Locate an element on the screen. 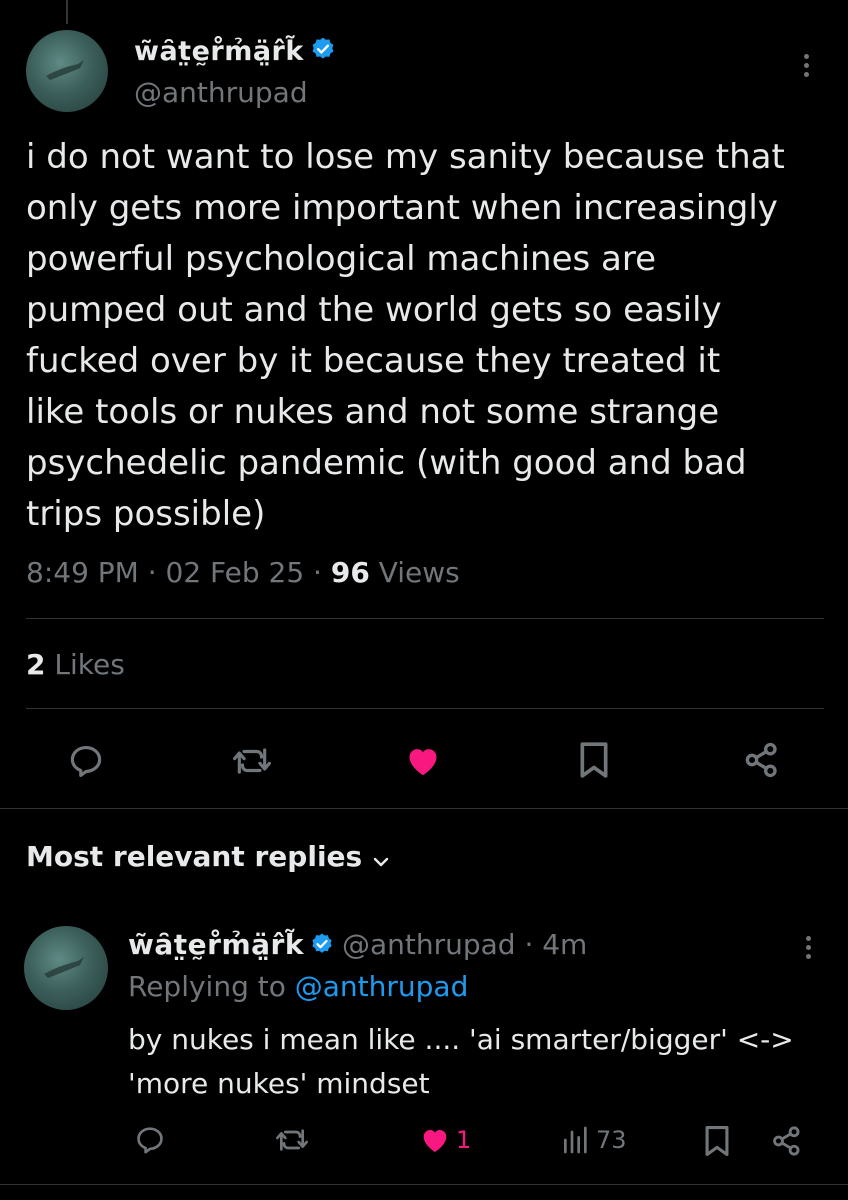 This screenshot has width=848, height=1200. replying-to: Replying to @anthrupad is located at coordinates (298, 986).